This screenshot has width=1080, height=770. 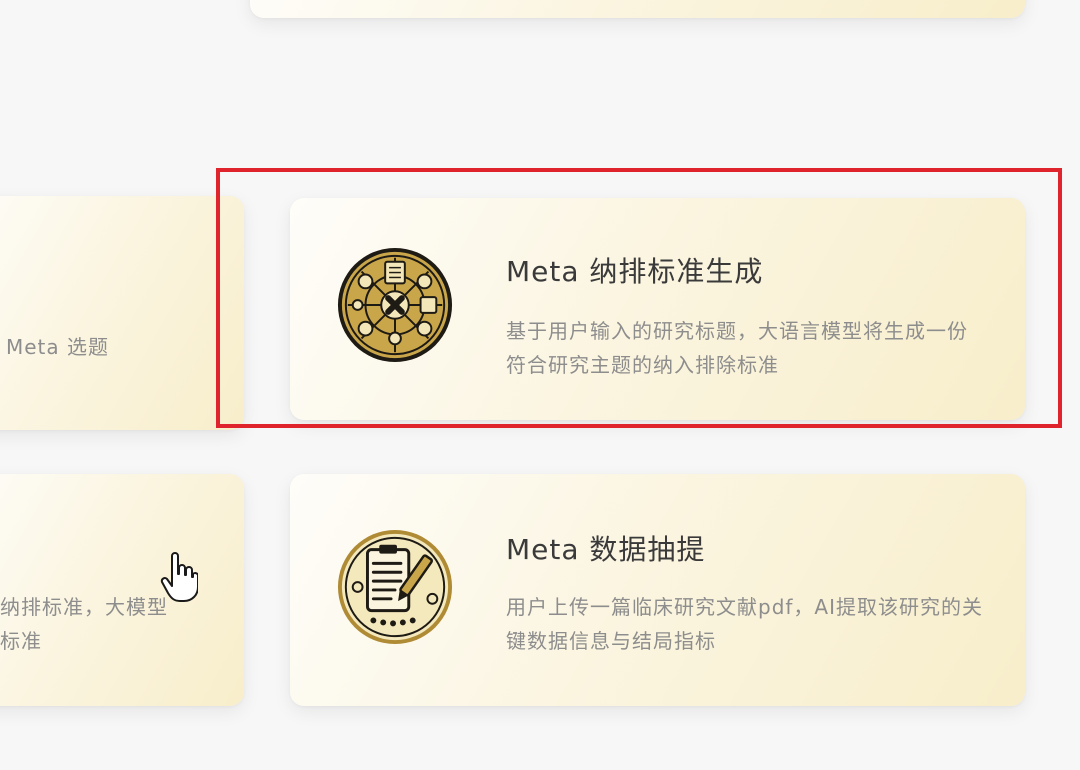 I want to click on hand-pointer-icon, so click(x=179, y=577).